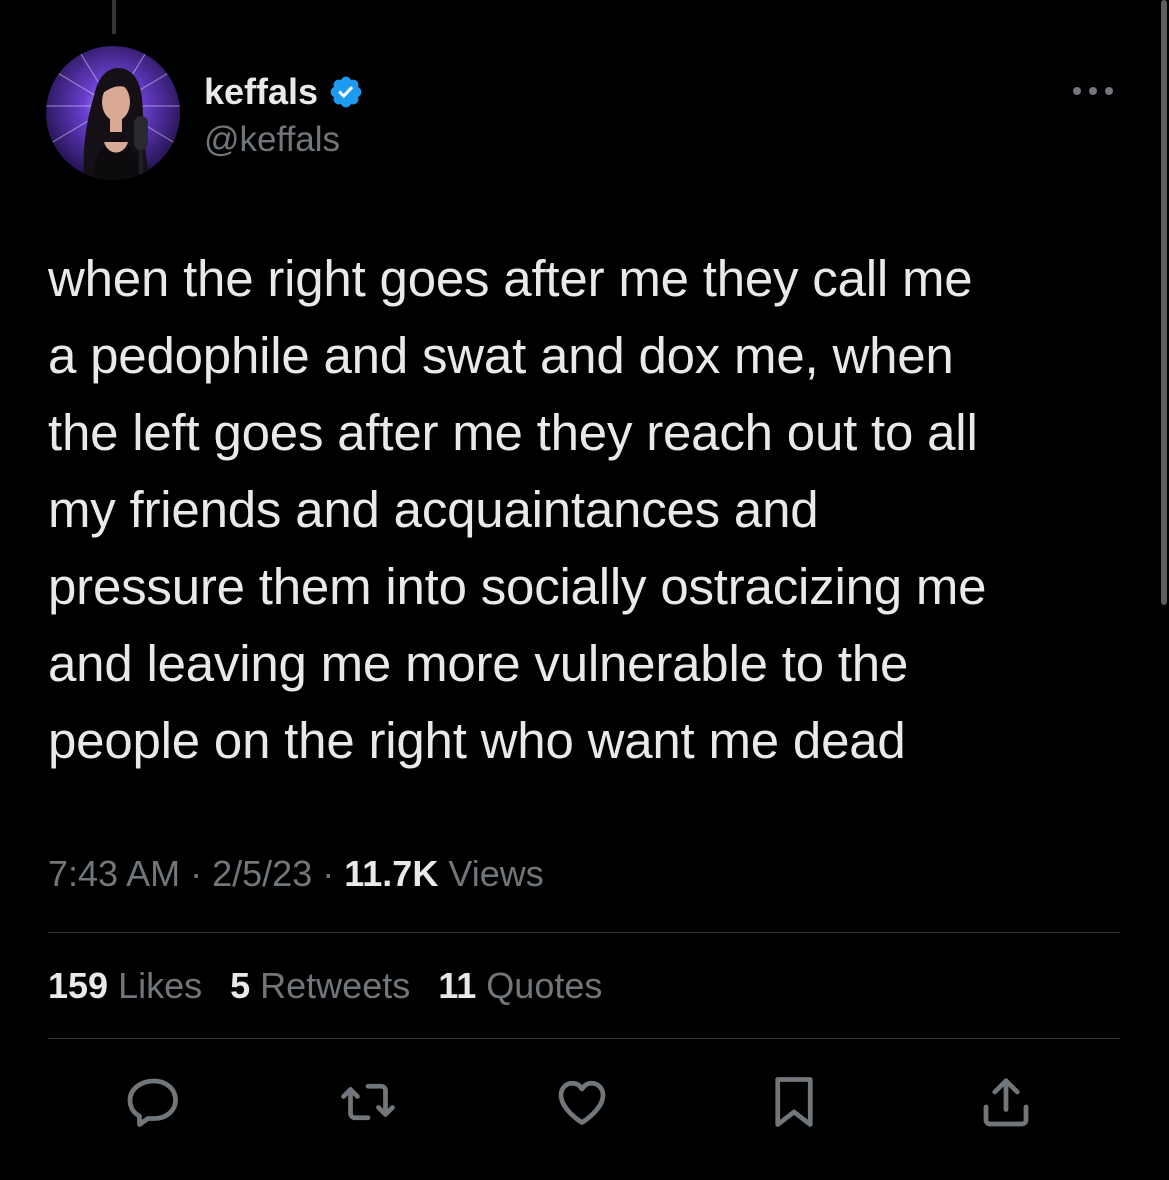 This screenshot has width=1169, height=1180. I want to click on quotes-stat: 11 Quotes, so click(520, 986).